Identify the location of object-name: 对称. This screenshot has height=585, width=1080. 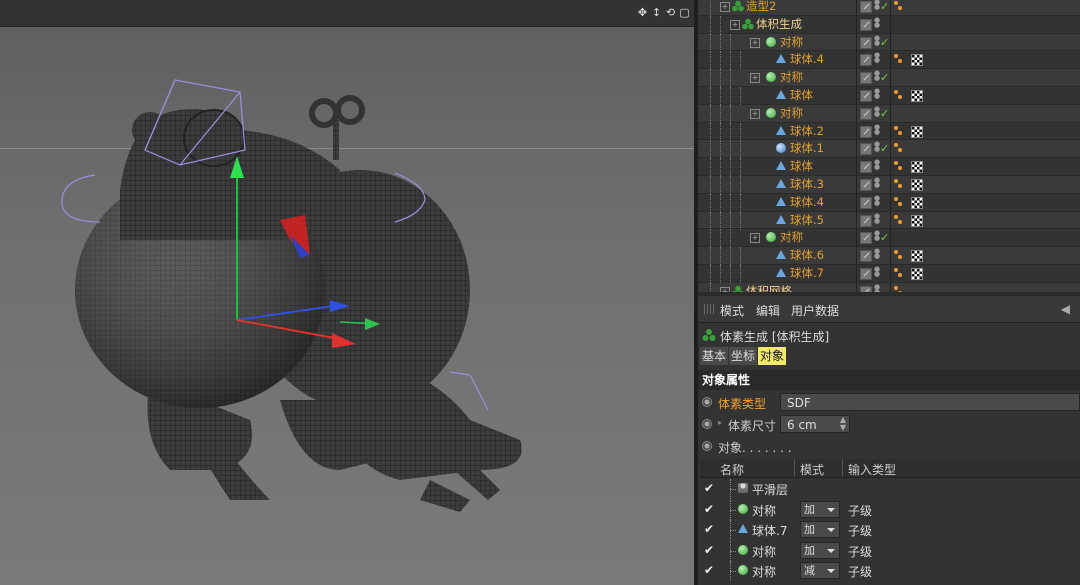
(791, 42).